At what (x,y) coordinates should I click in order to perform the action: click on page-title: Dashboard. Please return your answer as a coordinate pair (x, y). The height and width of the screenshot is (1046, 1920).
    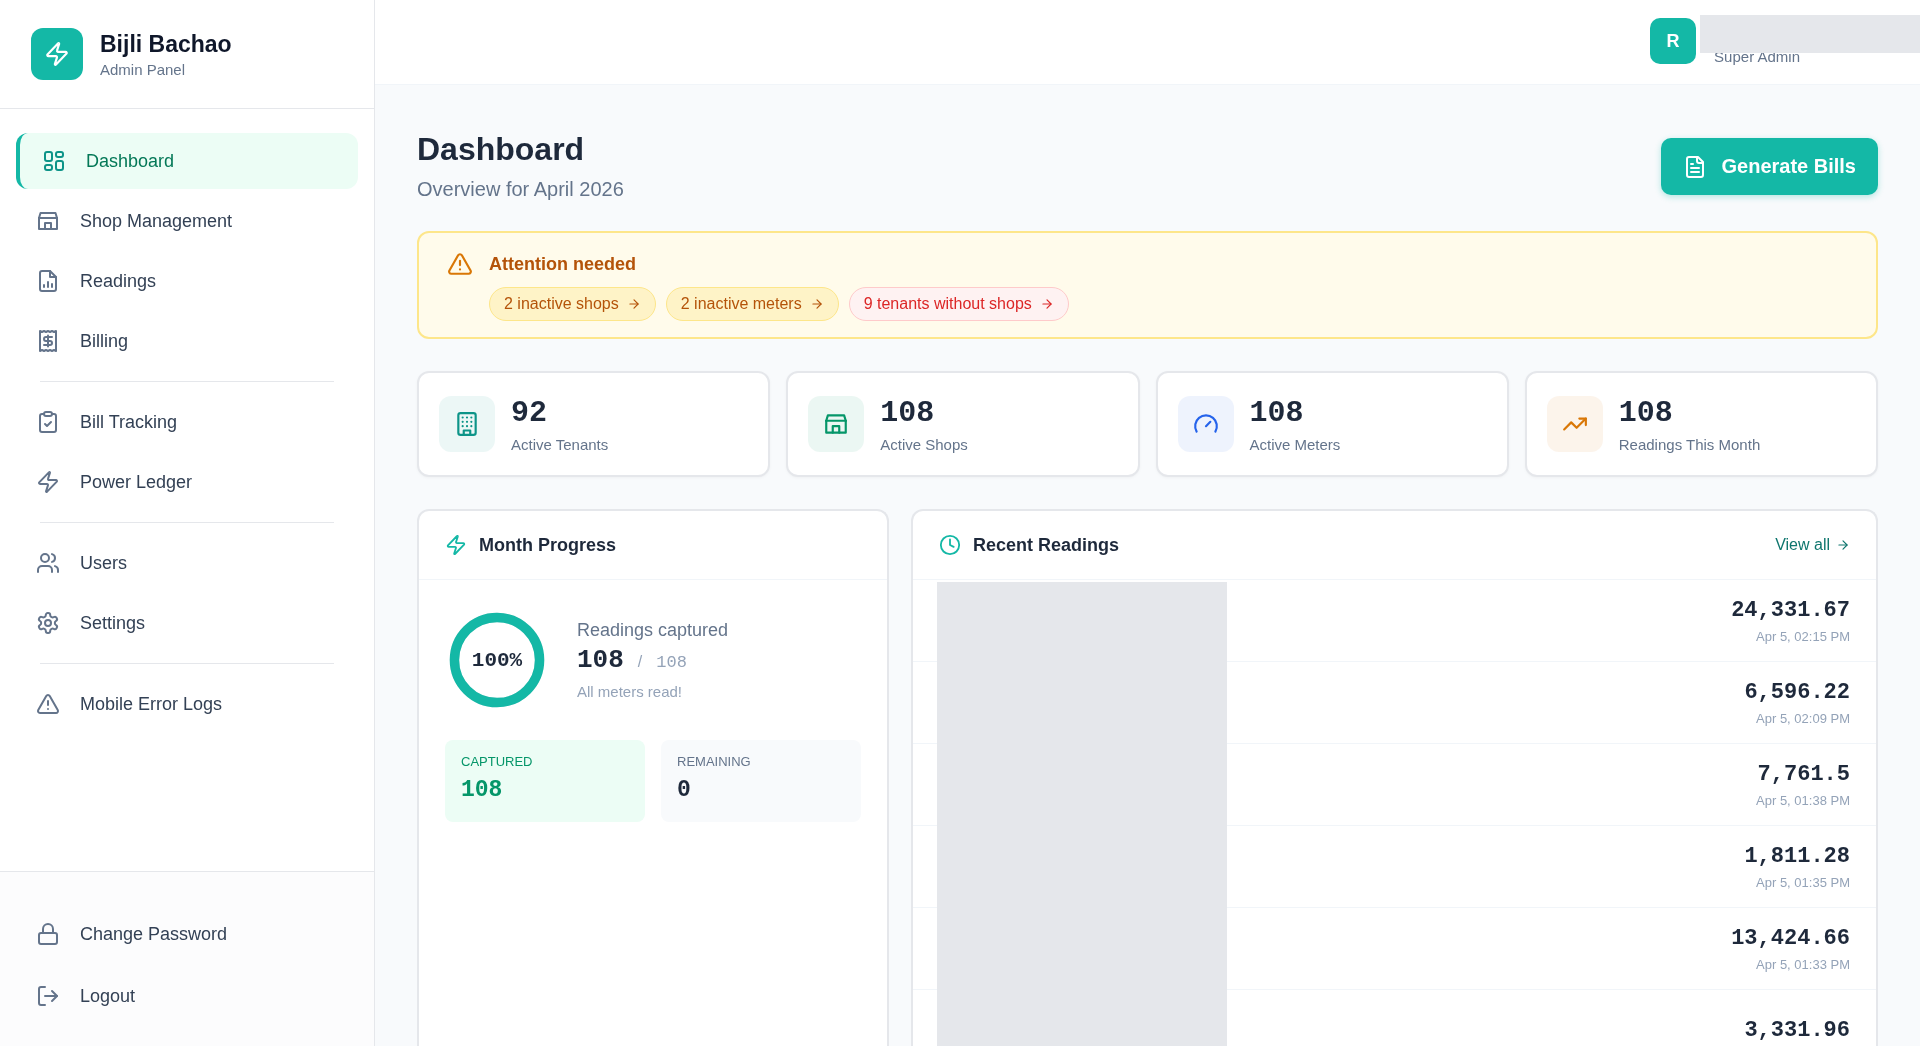
    Looking at the image, I should click on (501, 149).